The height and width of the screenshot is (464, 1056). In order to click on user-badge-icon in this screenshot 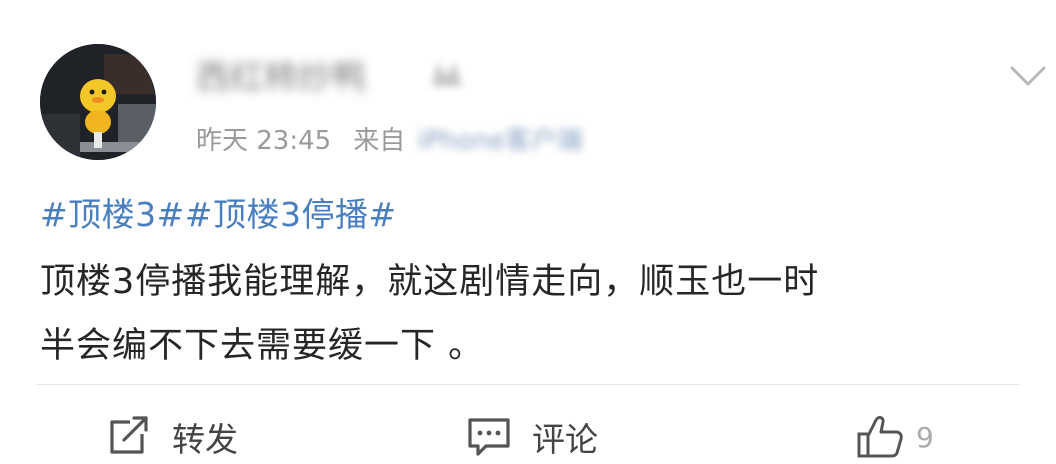, I will do `click(447, 74)`.